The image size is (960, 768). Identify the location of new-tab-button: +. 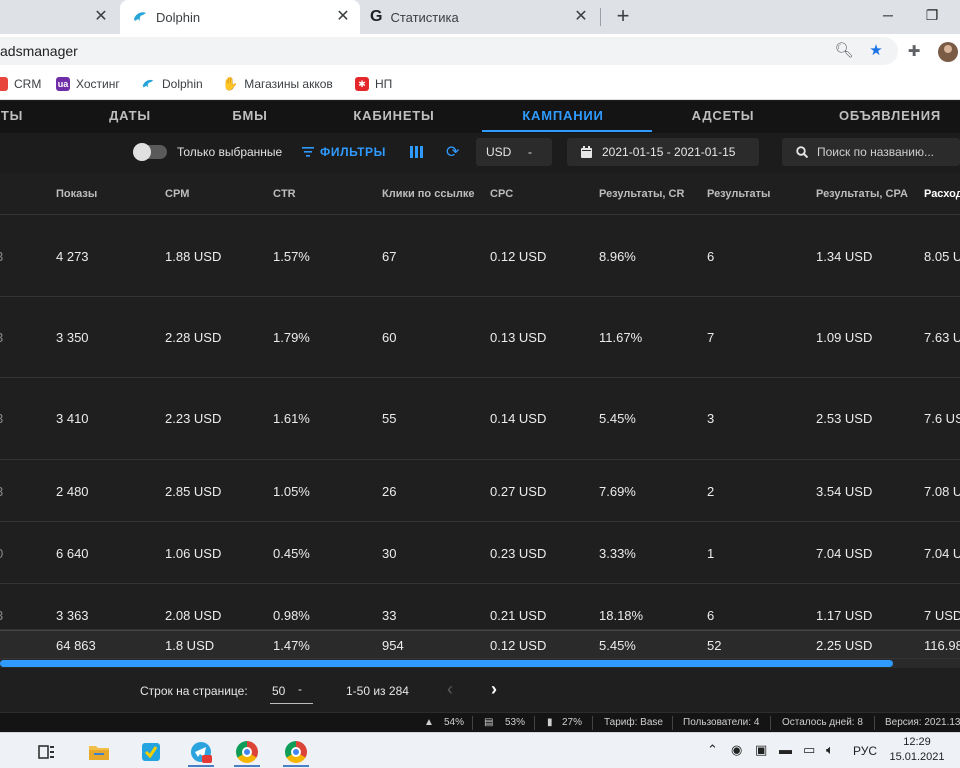
(623, 16).